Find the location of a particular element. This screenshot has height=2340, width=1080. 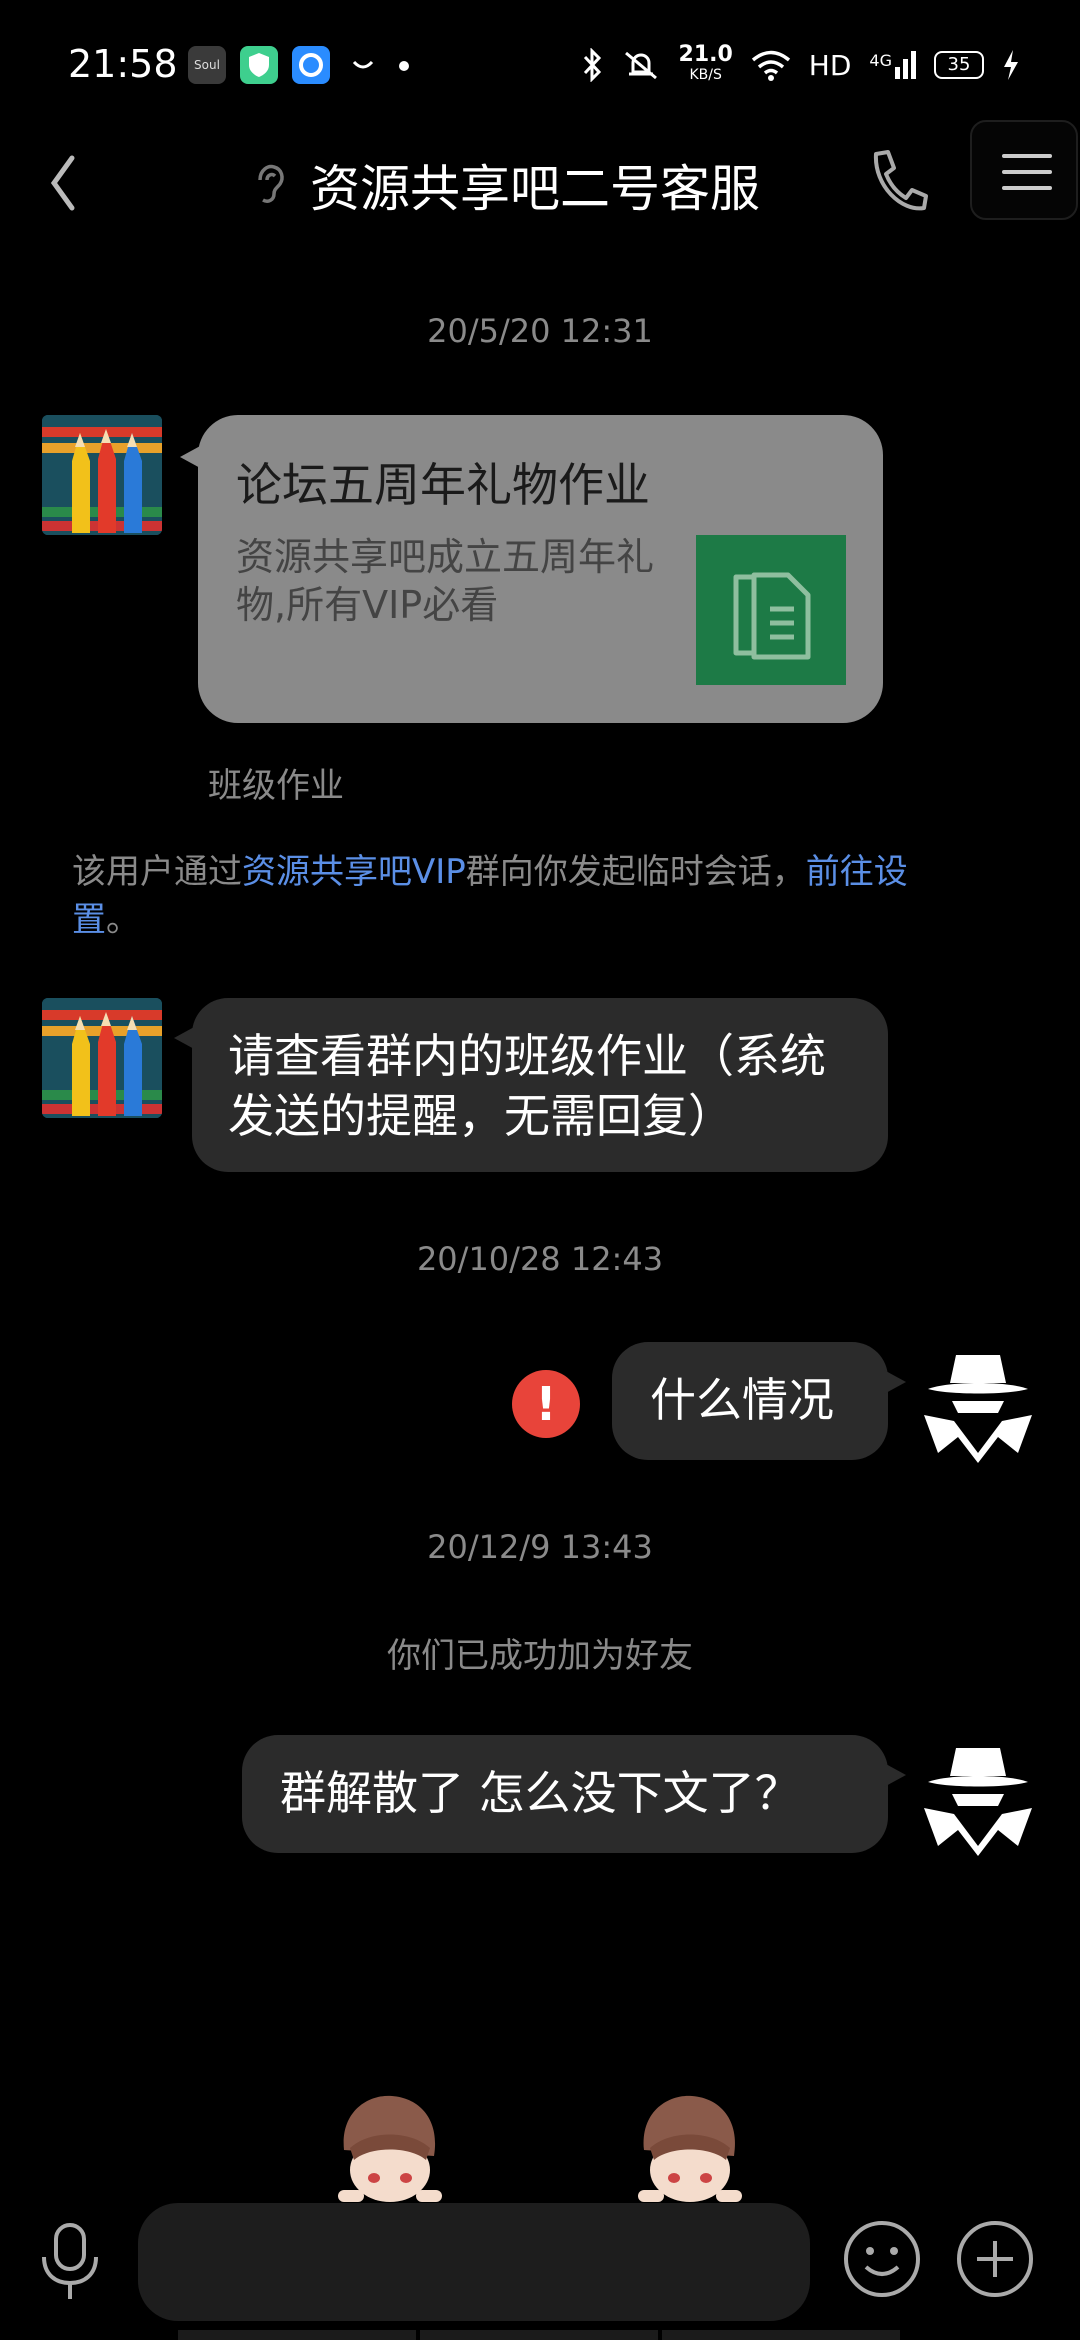

browser-app-icon is located at coordinates (311, 65).